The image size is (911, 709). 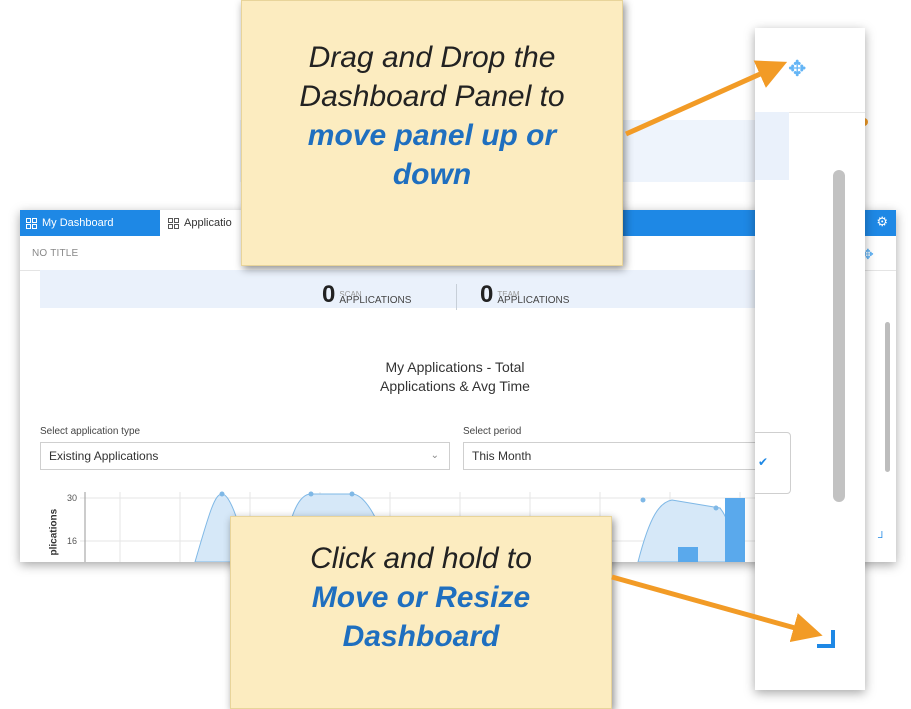 I want to click on check-icon: ✔, so click(x=763, y=462).